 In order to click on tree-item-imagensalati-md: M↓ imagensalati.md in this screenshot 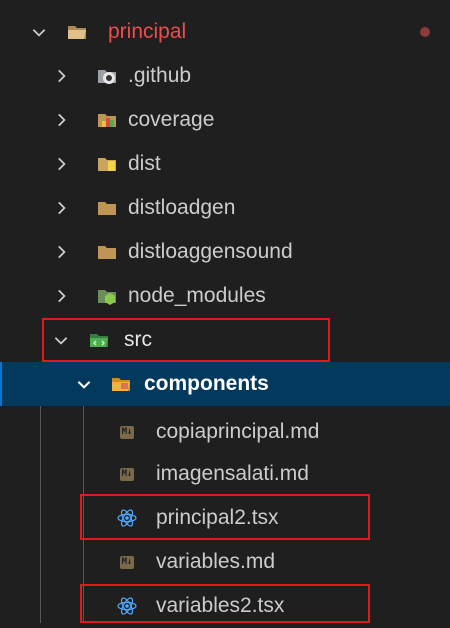, I will do `click(225, 474)`.